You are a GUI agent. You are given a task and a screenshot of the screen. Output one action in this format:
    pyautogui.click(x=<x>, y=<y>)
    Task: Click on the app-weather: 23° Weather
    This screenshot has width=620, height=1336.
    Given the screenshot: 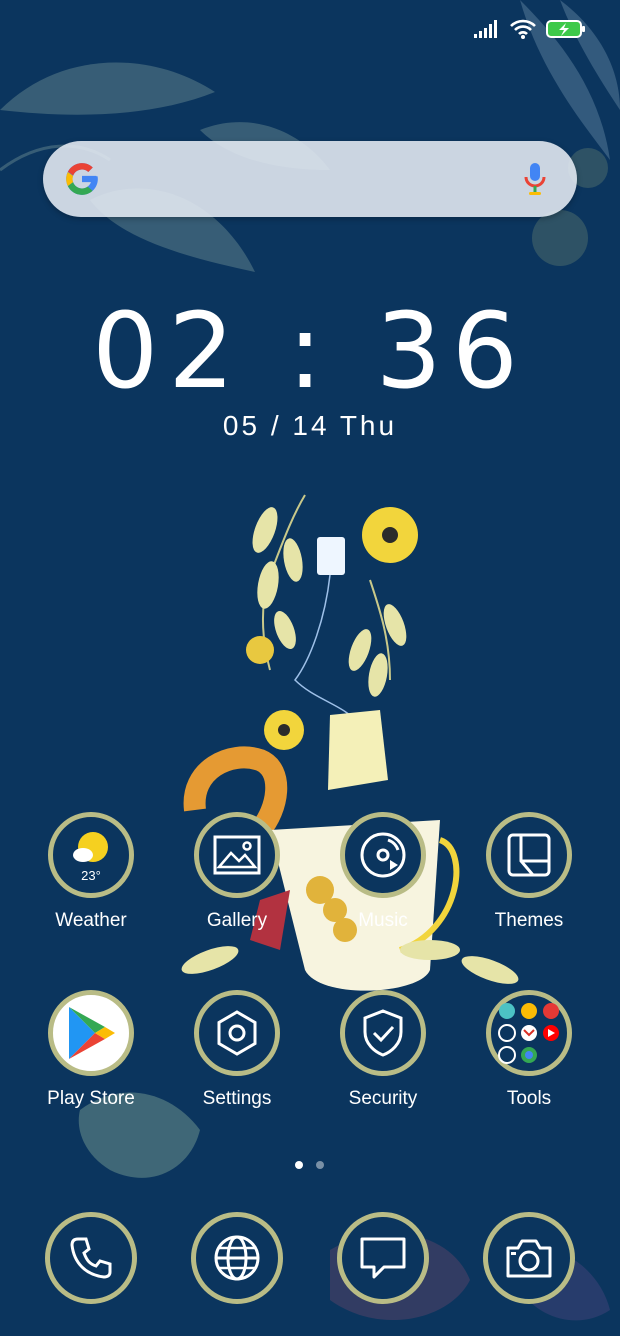 What is the action you would take?
    pyautogui.click(x=91, y=872)
    